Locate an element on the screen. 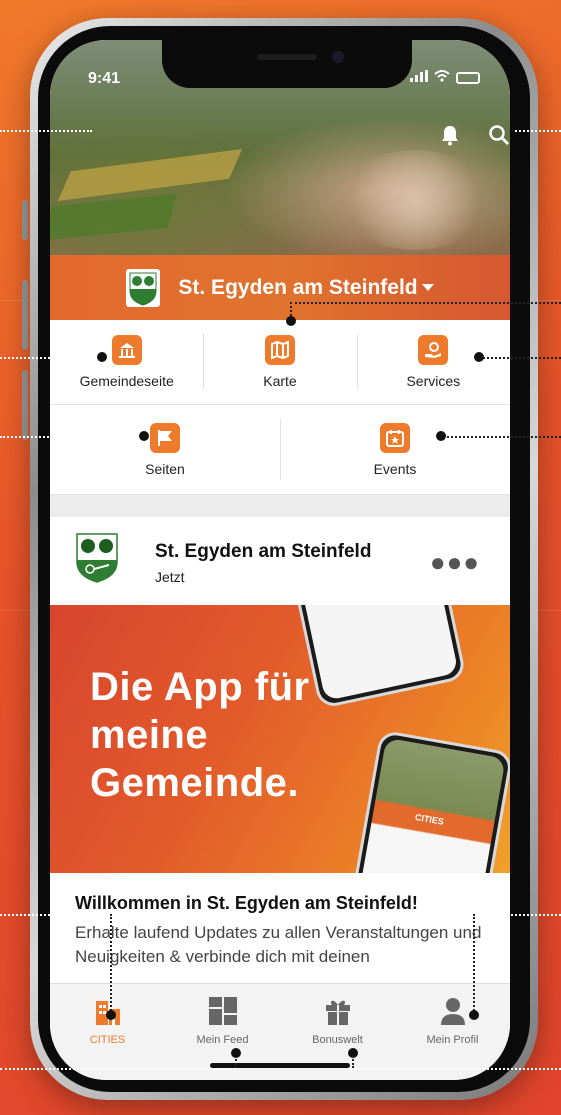 This screenshot has height=1115, width=561. feed-icon is located at coordinates (223, 1011).